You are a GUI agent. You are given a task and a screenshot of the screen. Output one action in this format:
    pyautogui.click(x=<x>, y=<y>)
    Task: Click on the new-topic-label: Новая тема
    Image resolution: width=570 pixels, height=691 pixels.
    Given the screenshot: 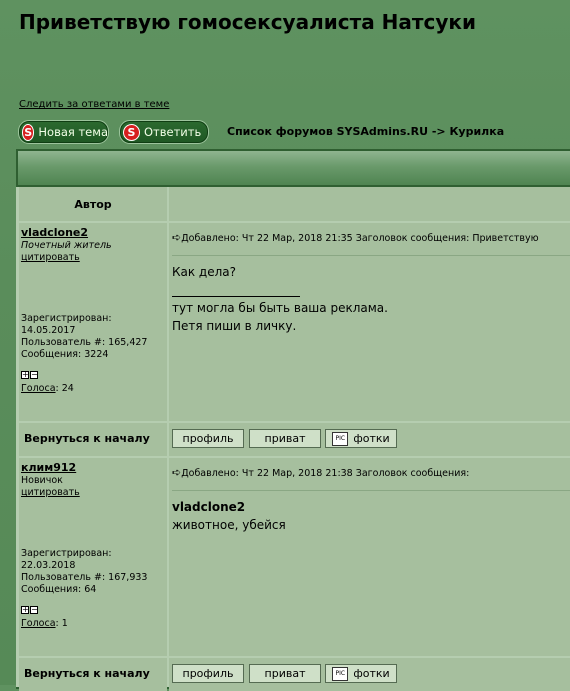 What is the action you would take?
    pyautogui.click(x=73, y=132)
    